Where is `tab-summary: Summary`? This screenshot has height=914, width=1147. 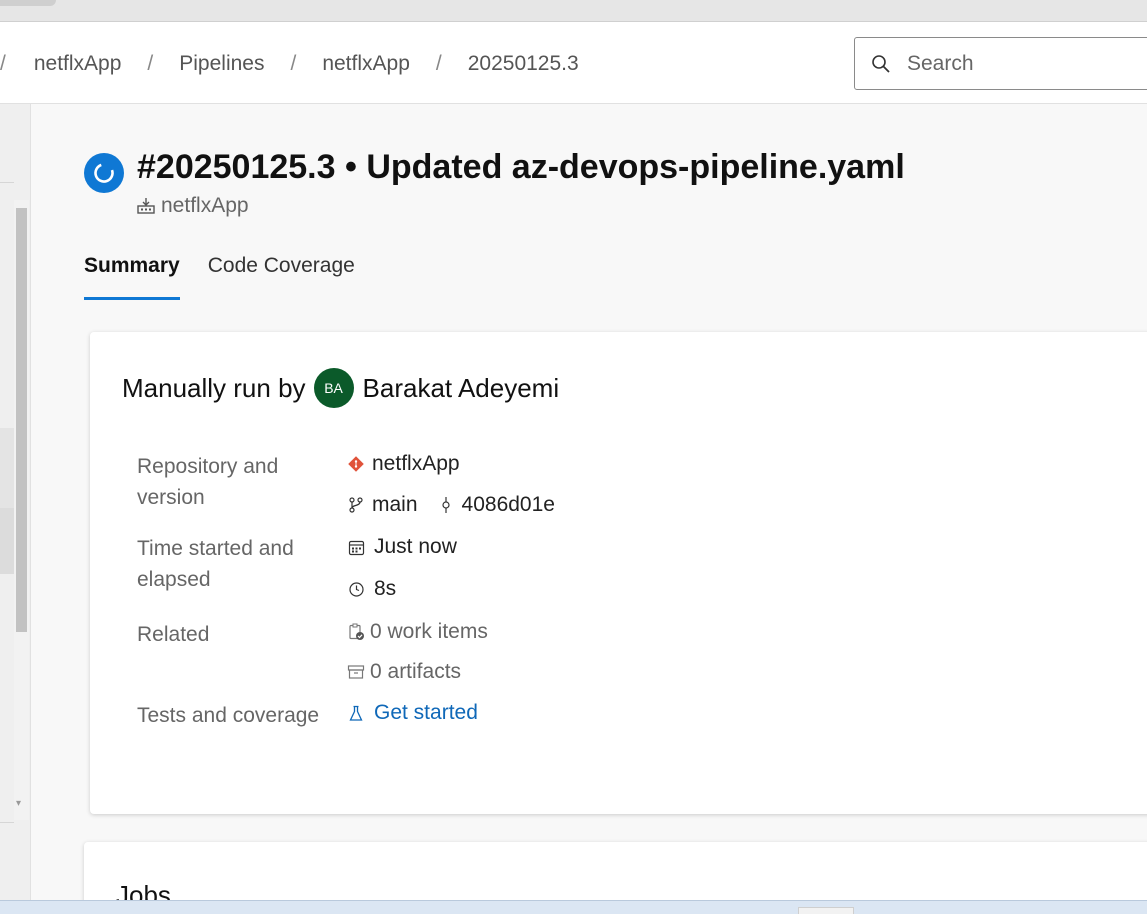 tab-summary: Summary is located at coordinates (132, 277).